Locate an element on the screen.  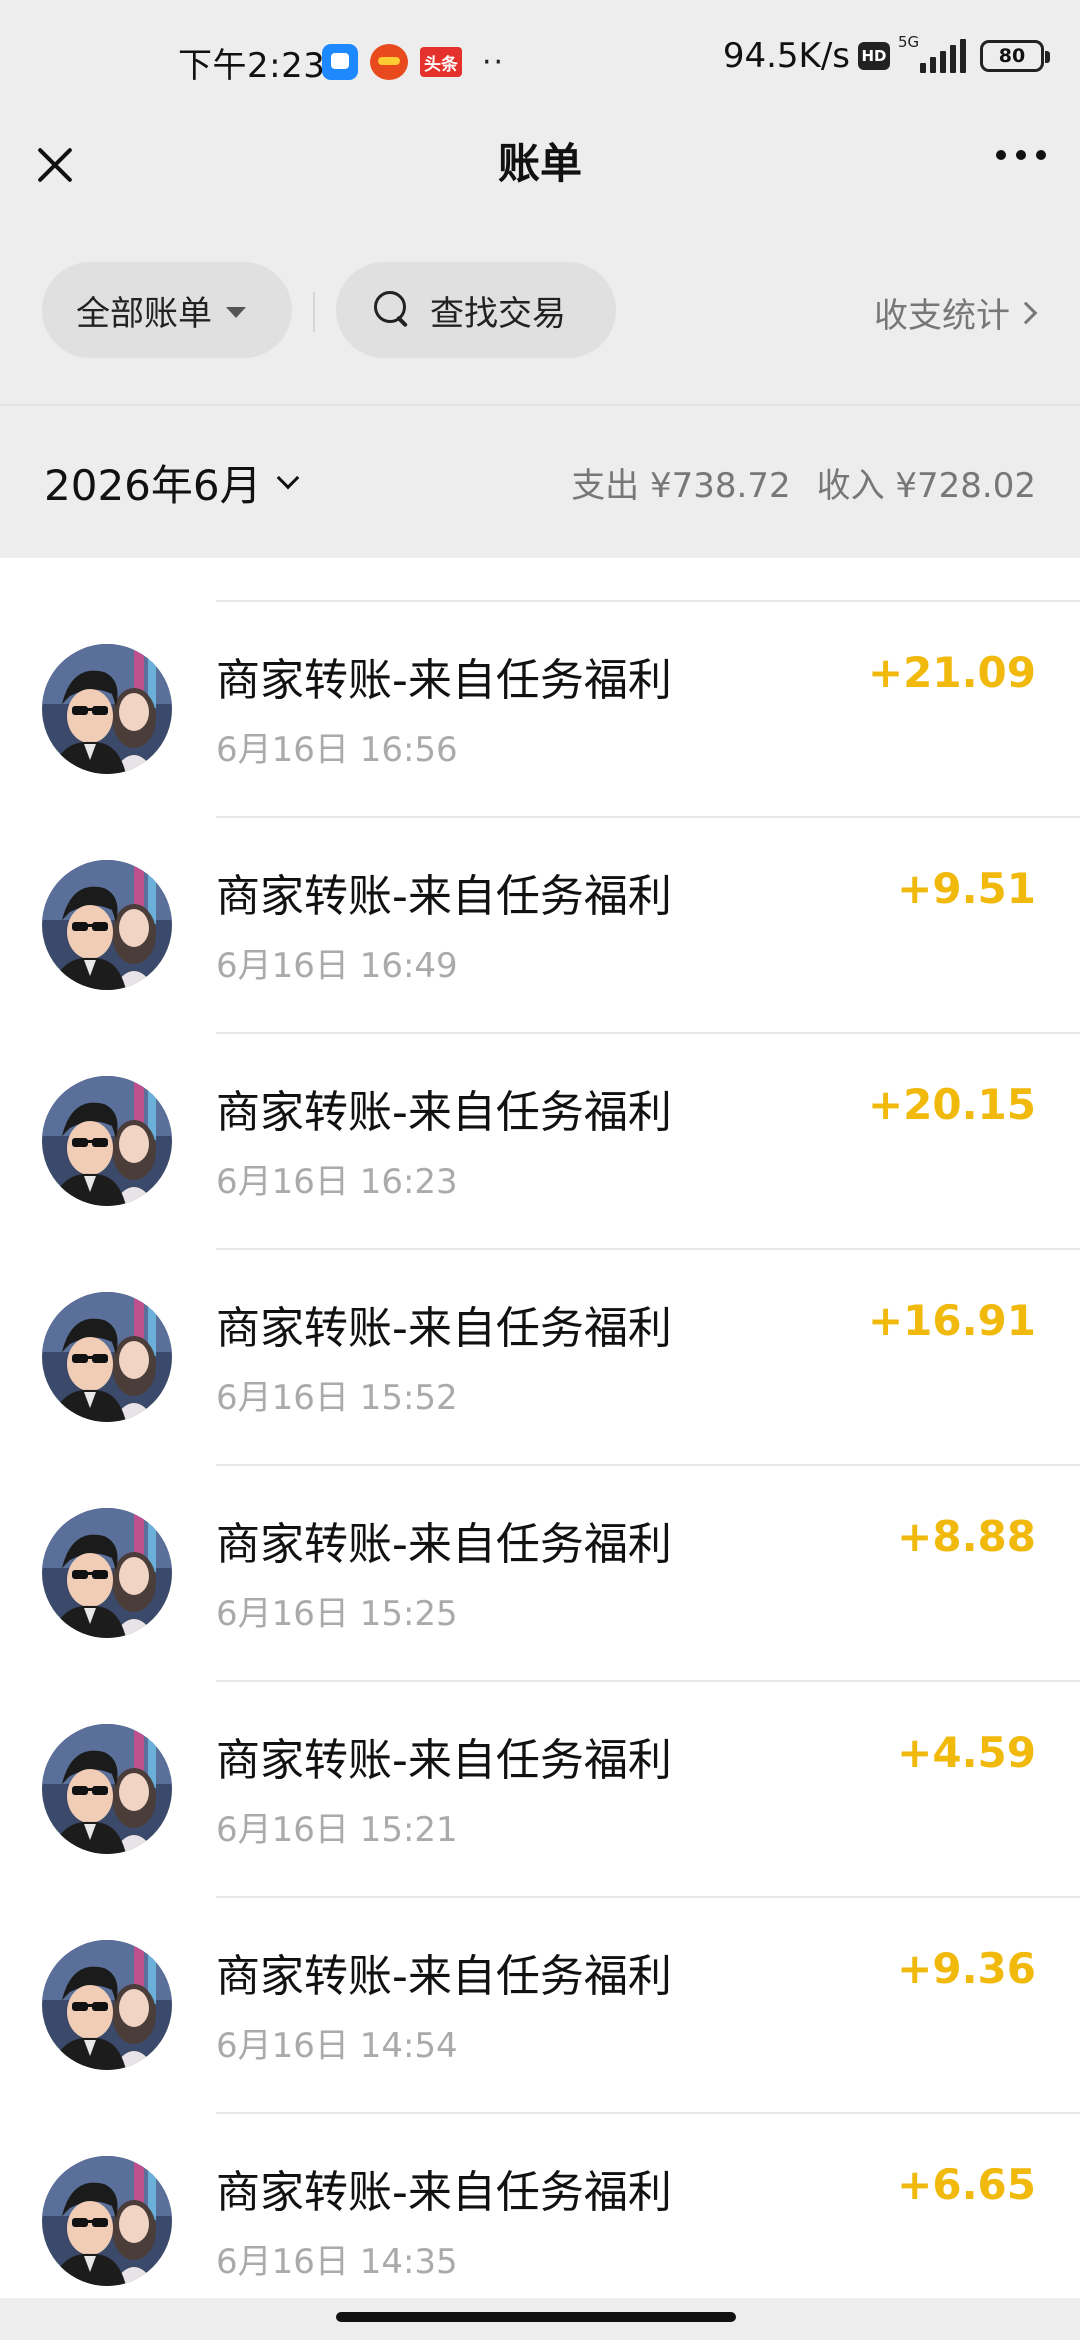
transaction-amount: +21.09 is located at coordinates (951, 672).